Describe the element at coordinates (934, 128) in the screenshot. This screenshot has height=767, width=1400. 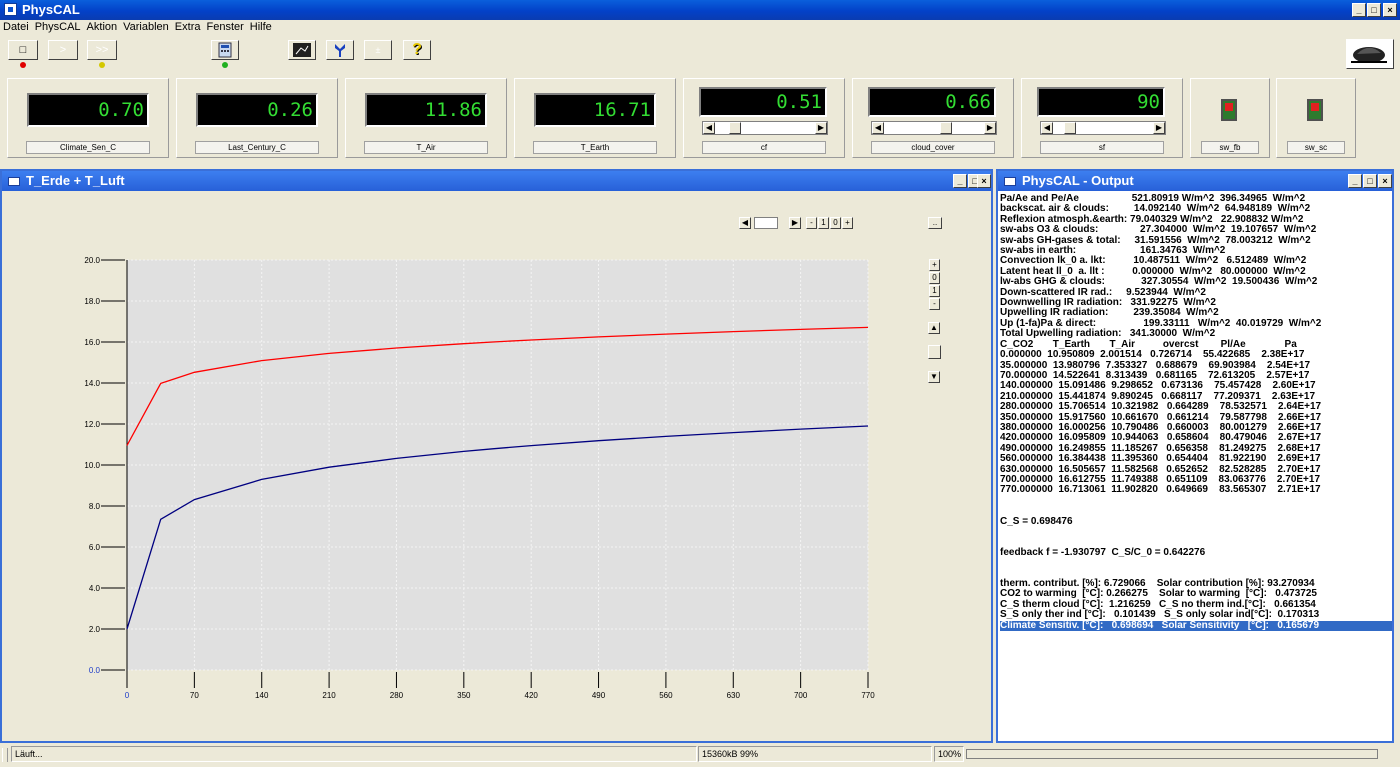
I see `cloud-cover-slider: ◀ ▶` at that location.